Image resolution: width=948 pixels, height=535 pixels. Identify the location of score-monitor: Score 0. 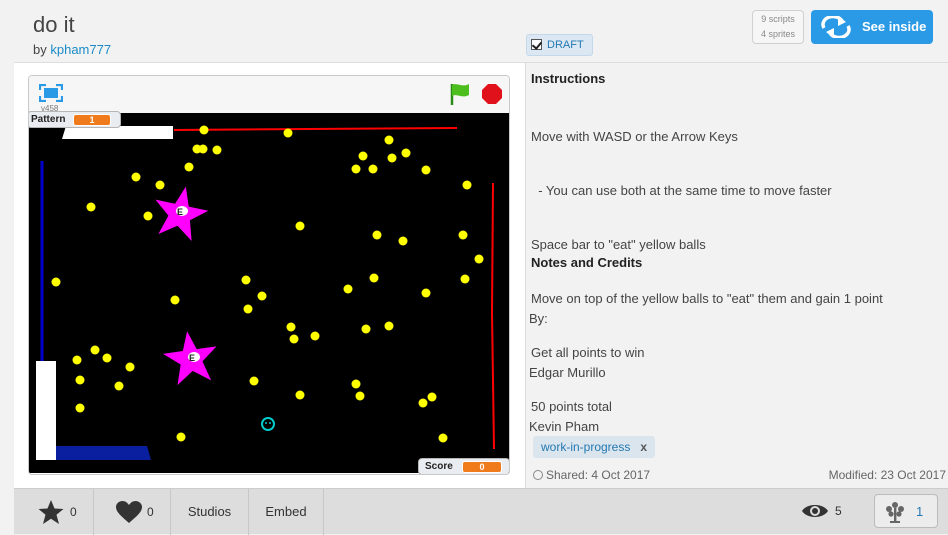
(463, 466).